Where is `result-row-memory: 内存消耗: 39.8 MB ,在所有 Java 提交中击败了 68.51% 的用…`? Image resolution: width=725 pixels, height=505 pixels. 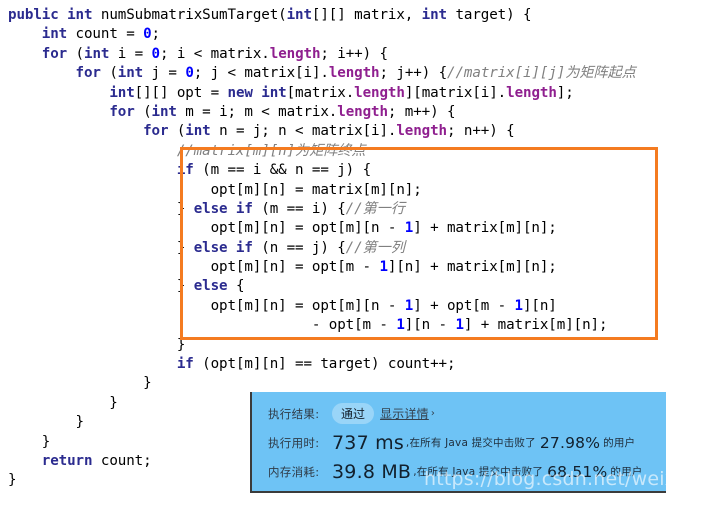
result-row-memory: 内存消耗: 39.8 MB ,在所有 Java 提交中击败了 68.51% 的用… is located at coordinates (459, 471).